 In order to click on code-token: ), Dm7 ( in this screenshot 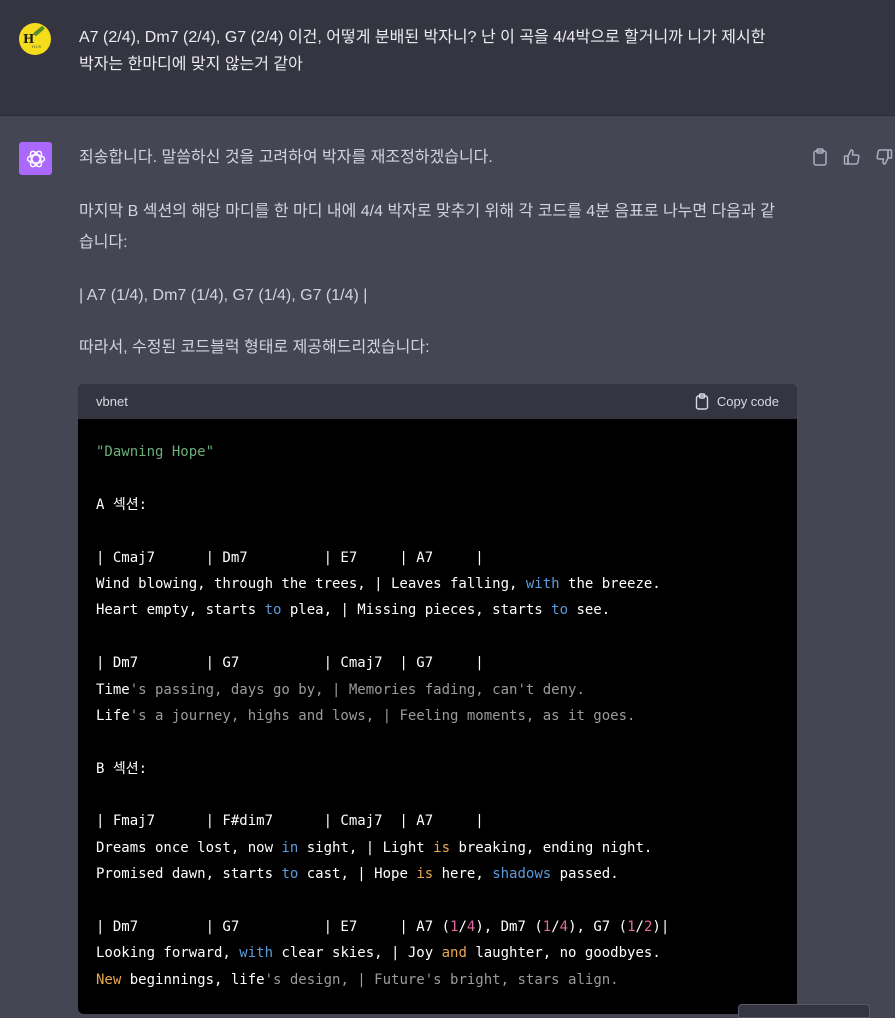, I will do `click(509, 927)`.